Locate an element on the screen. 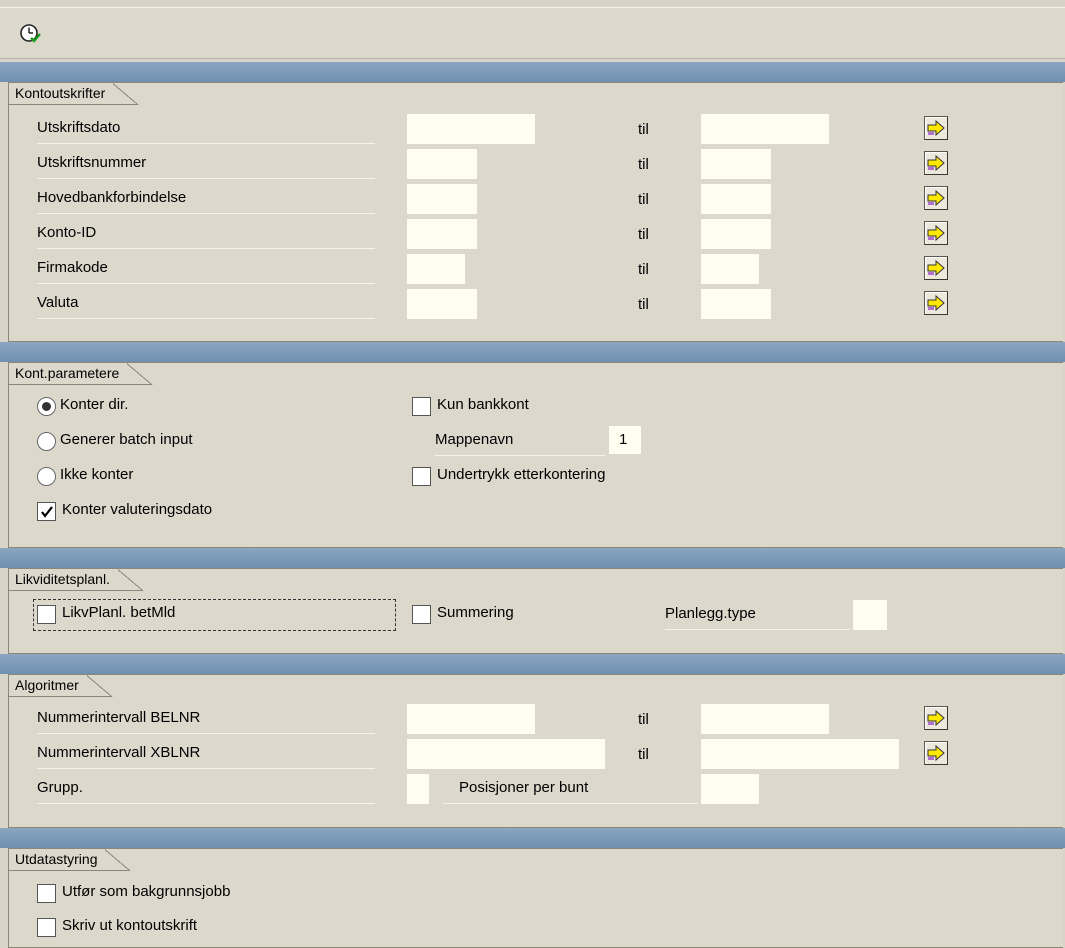 This screenshot has width=1065, height=948. execute-clock-icon is located at coordinates (30, 33).